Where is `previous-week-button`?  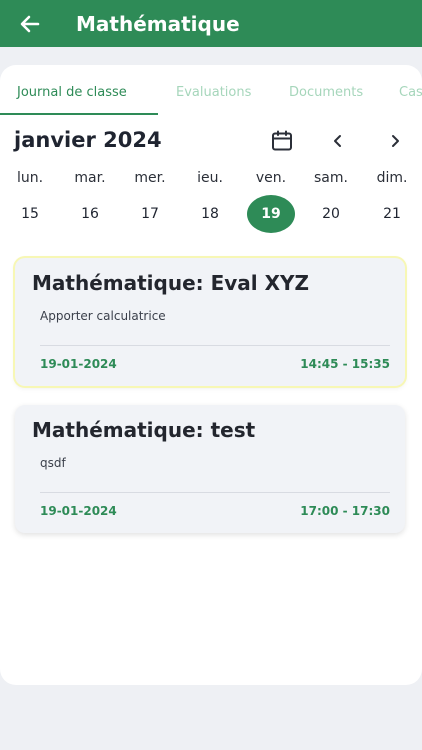 previous-week-button is located at coordinates (338, 141).